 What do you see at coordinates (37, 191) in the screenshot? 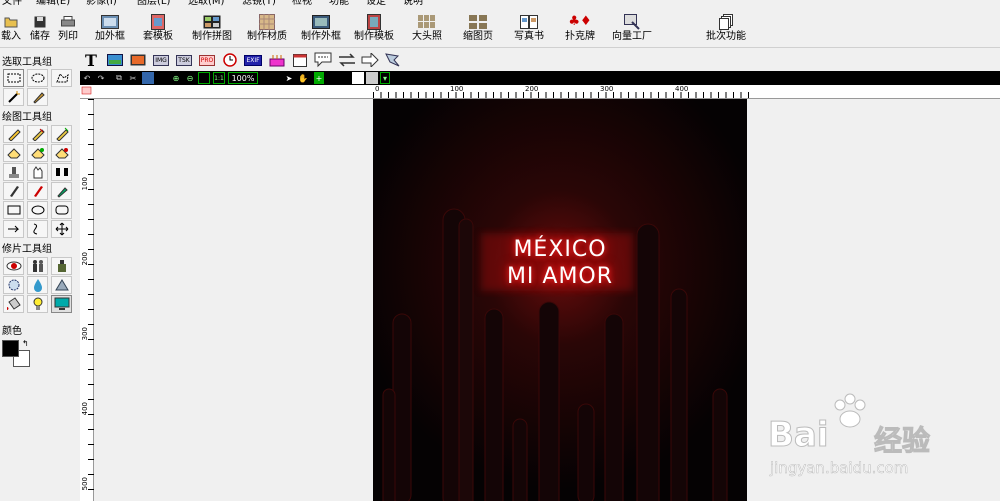
I see `red-brush-tool` at bounding box center [37, 191].